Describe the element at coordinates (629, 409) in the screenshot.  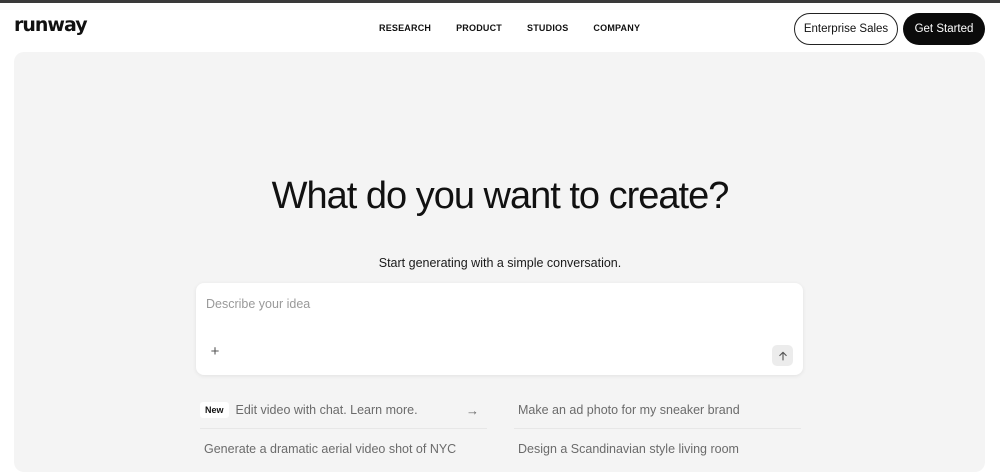
I see `suggestion-text: Make an ad photo for my sneaker brand` at that location.